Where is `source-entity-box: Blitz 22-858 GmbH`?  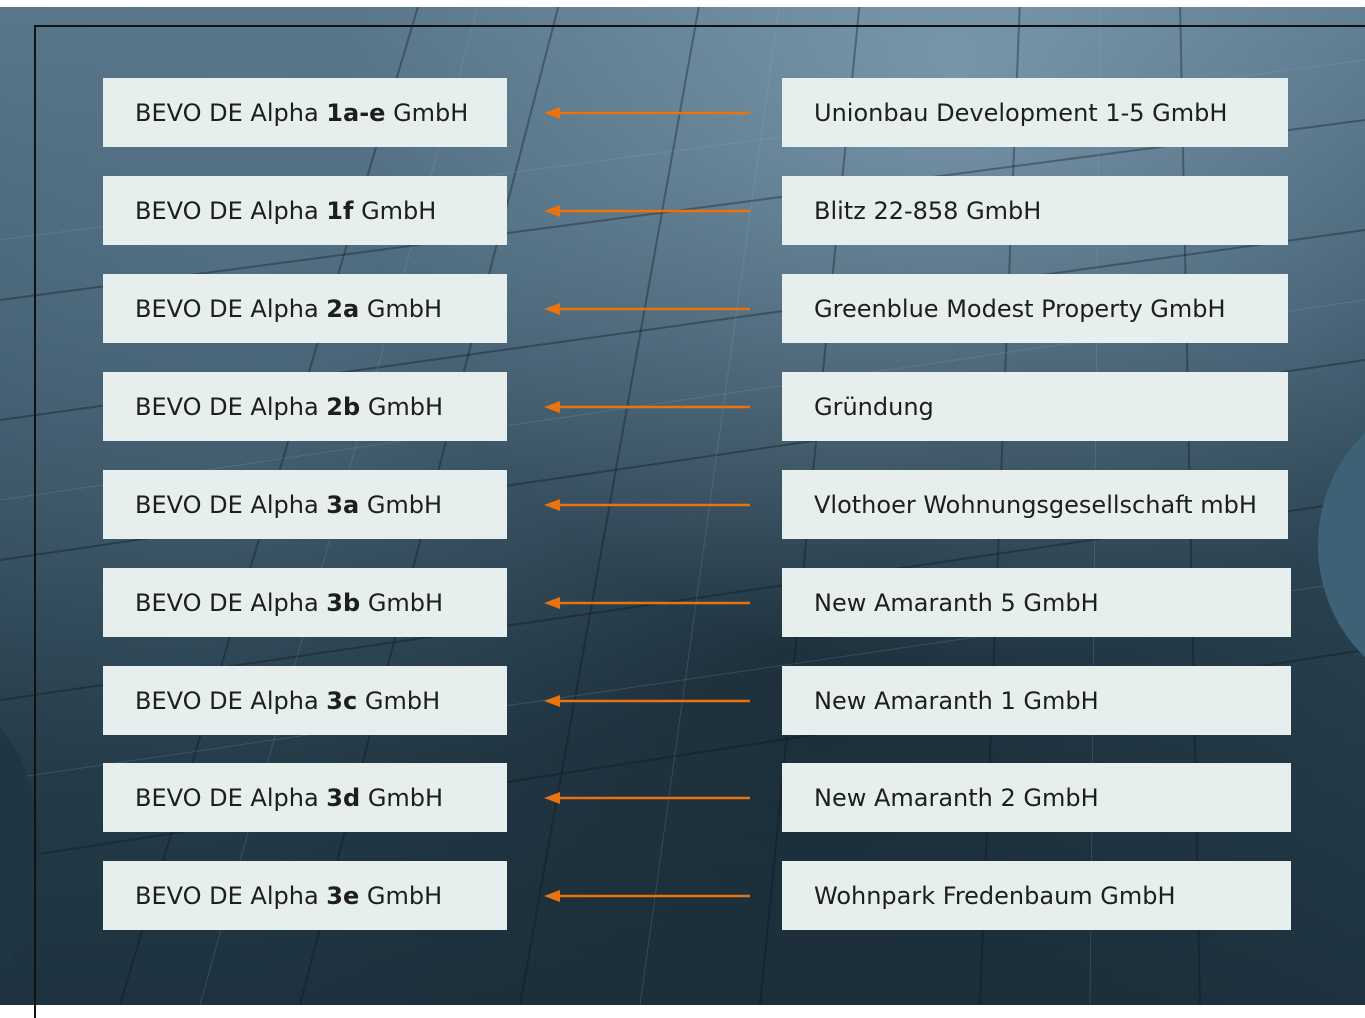
source-entity-box: Blitz 22-858 GmbH is located at coordinates (1035, 210).